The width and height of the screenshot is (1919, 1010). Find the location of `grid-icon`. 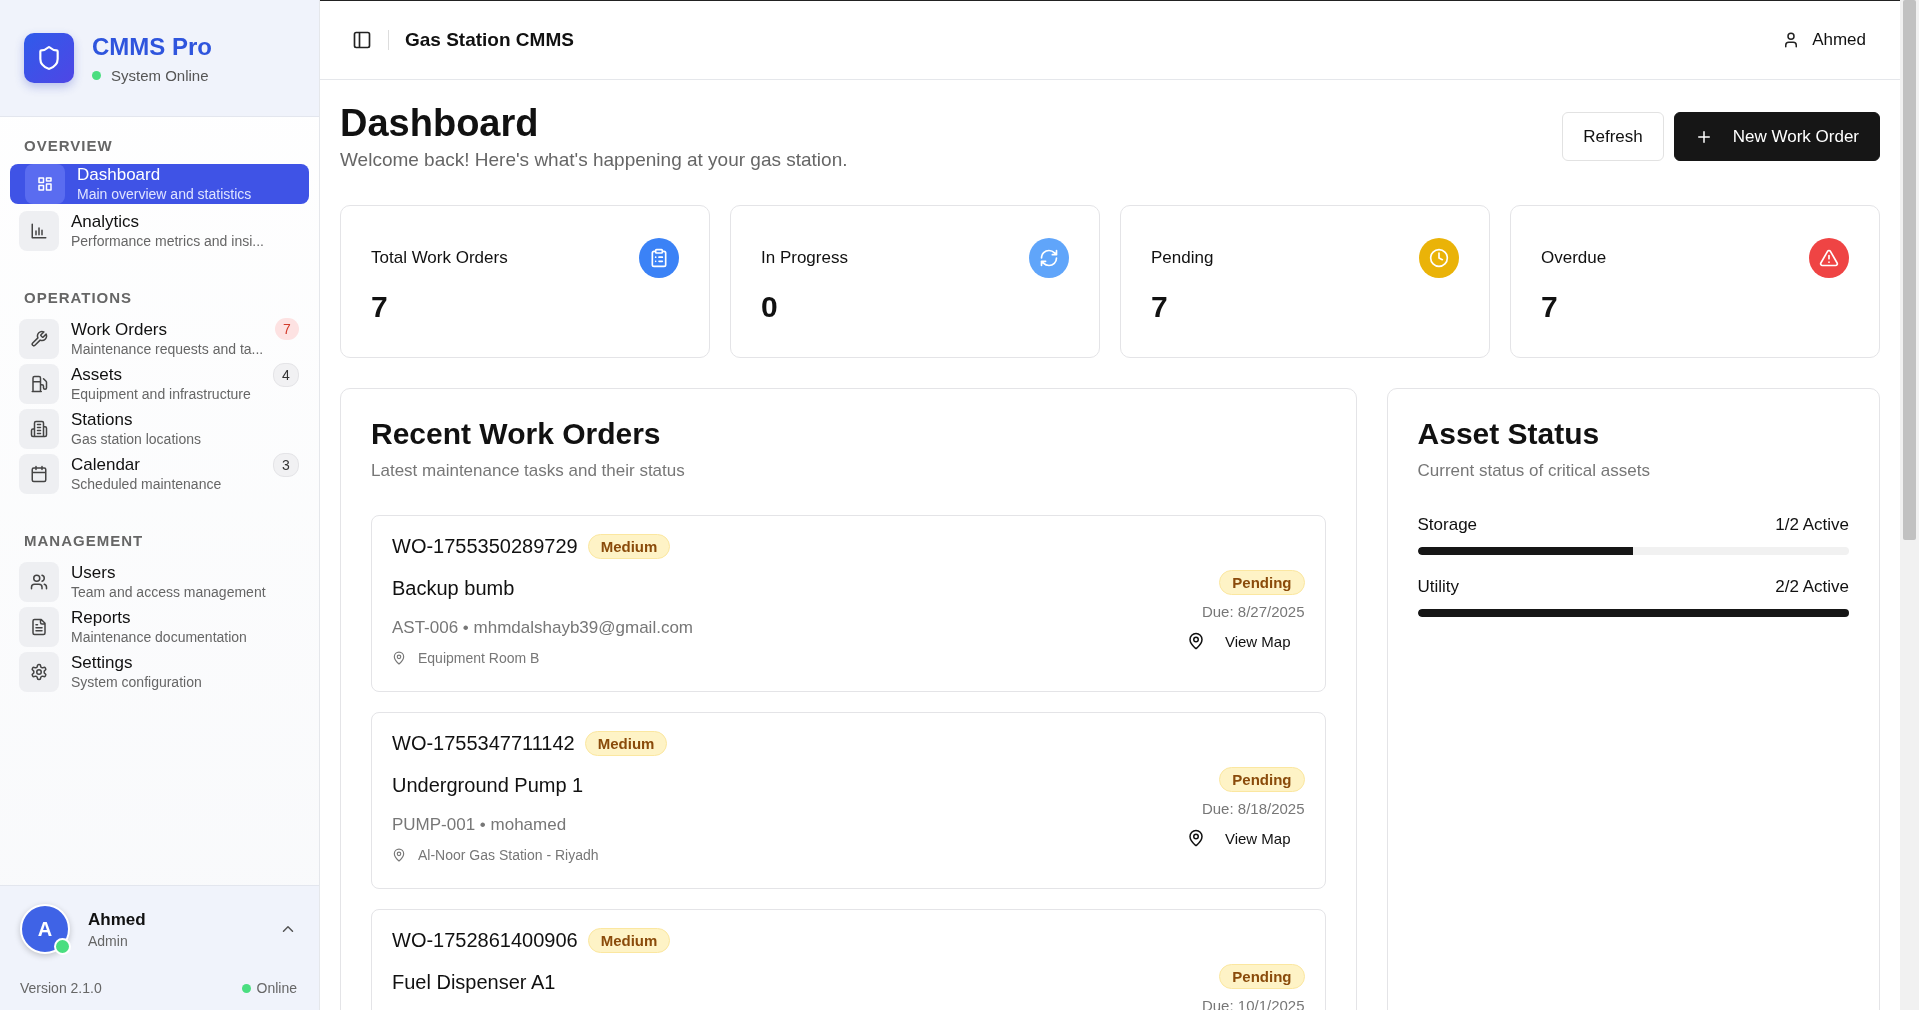

grid-icon is located at coordinates (45, 184).